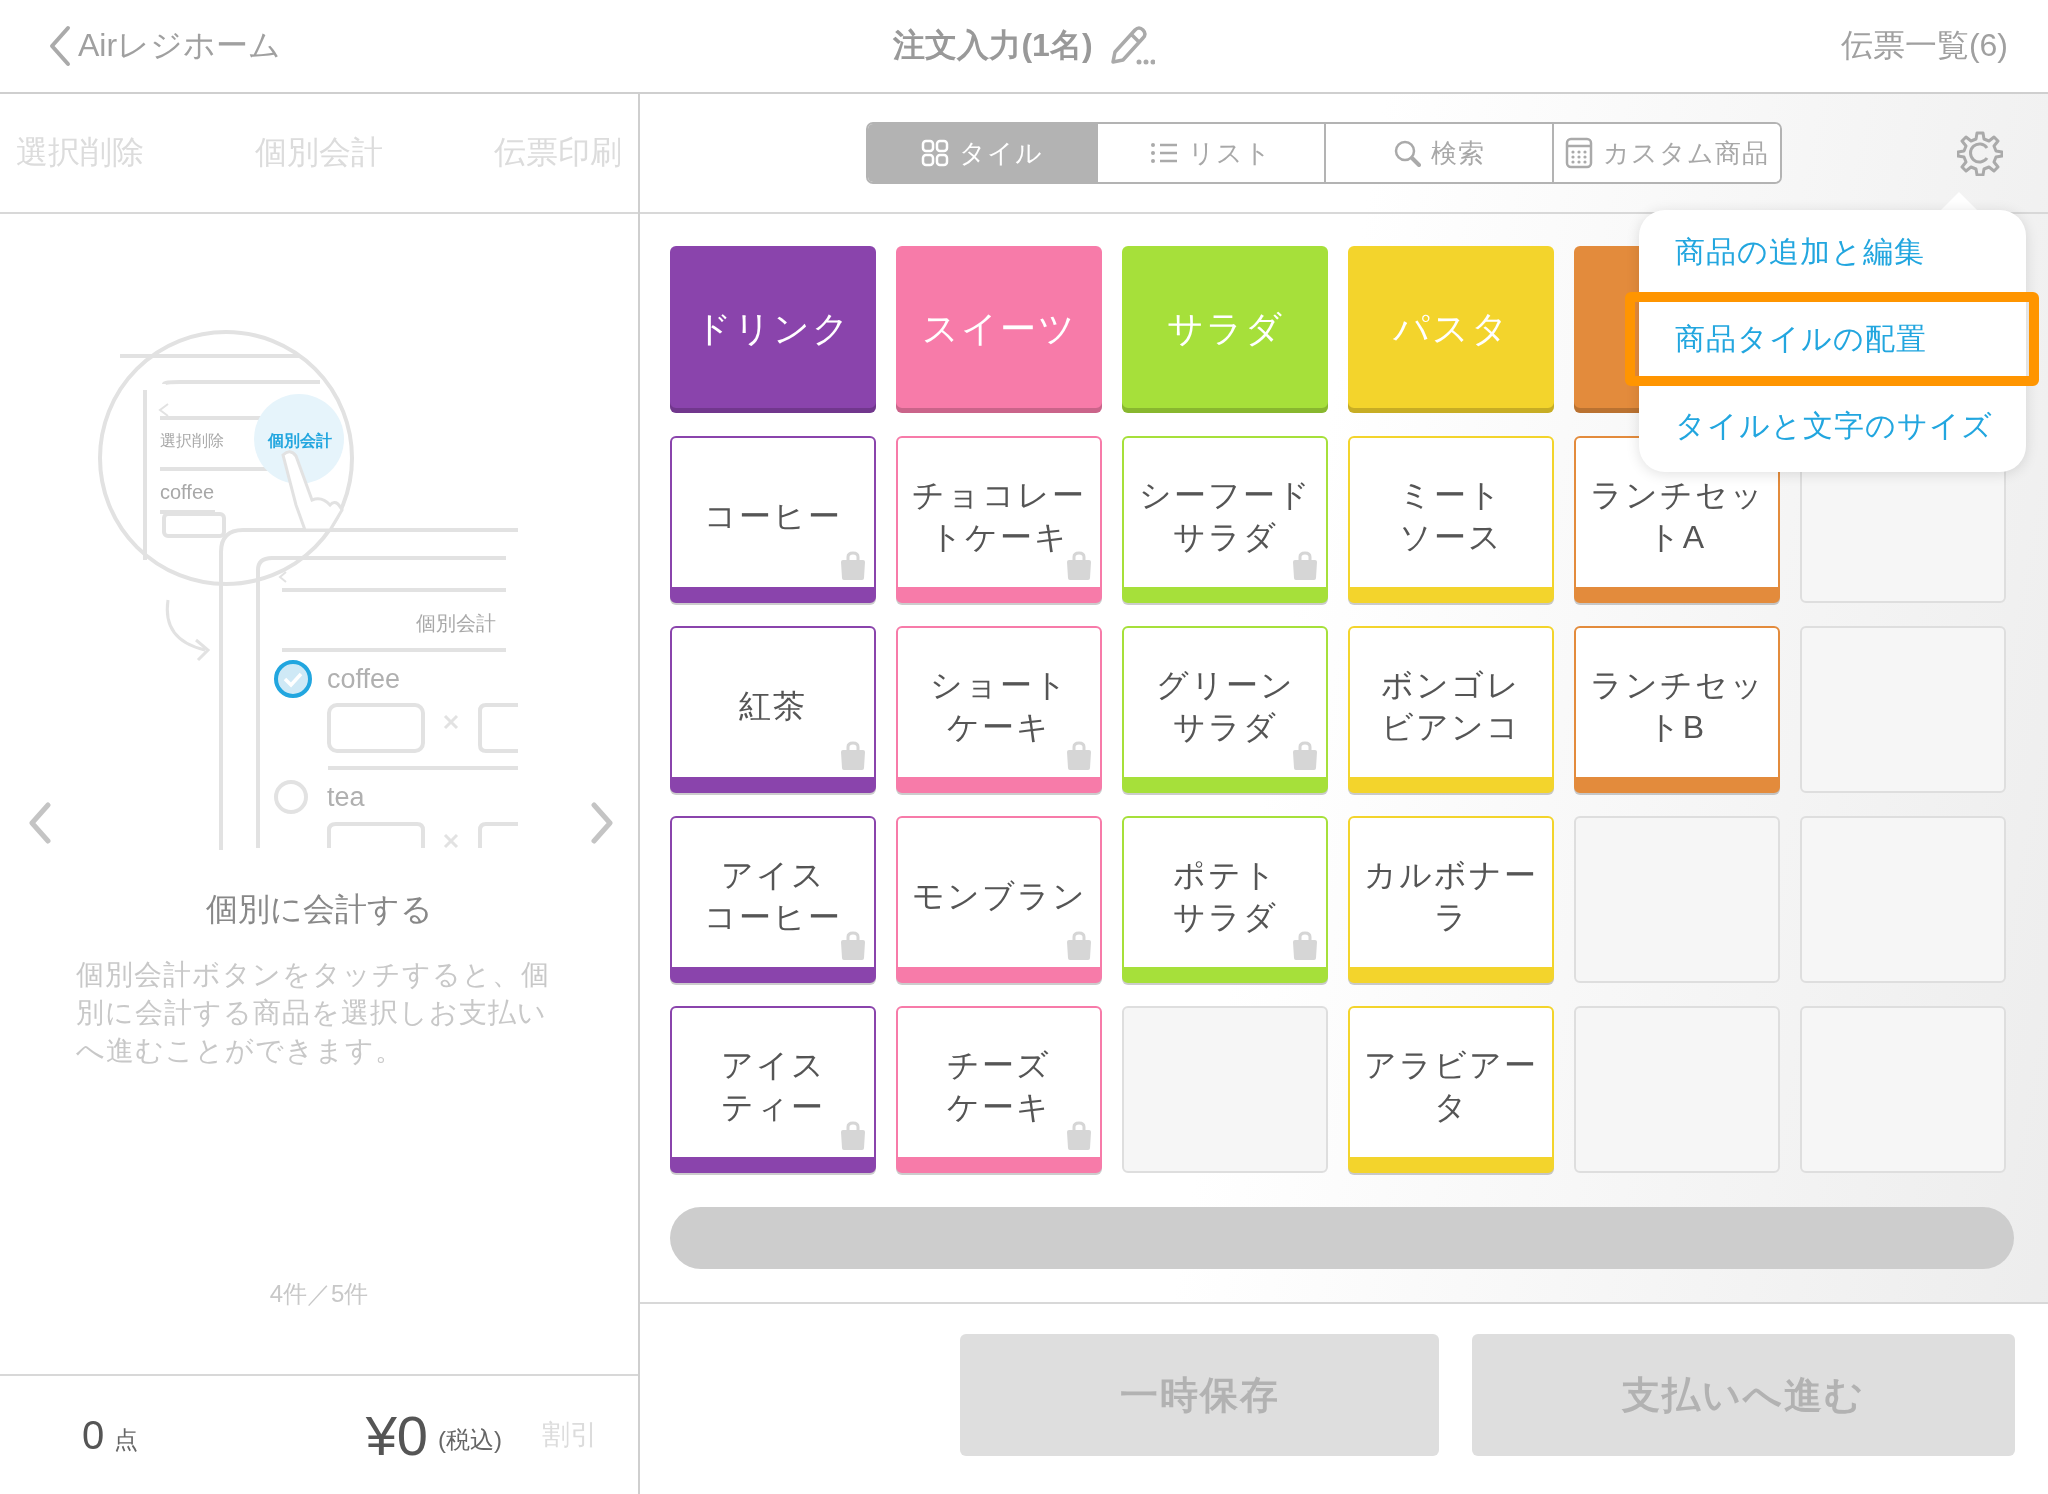 This screenshot has height=1494, width=2048. I want to click on tile-label-line: モンブラン, so click(999, 896).